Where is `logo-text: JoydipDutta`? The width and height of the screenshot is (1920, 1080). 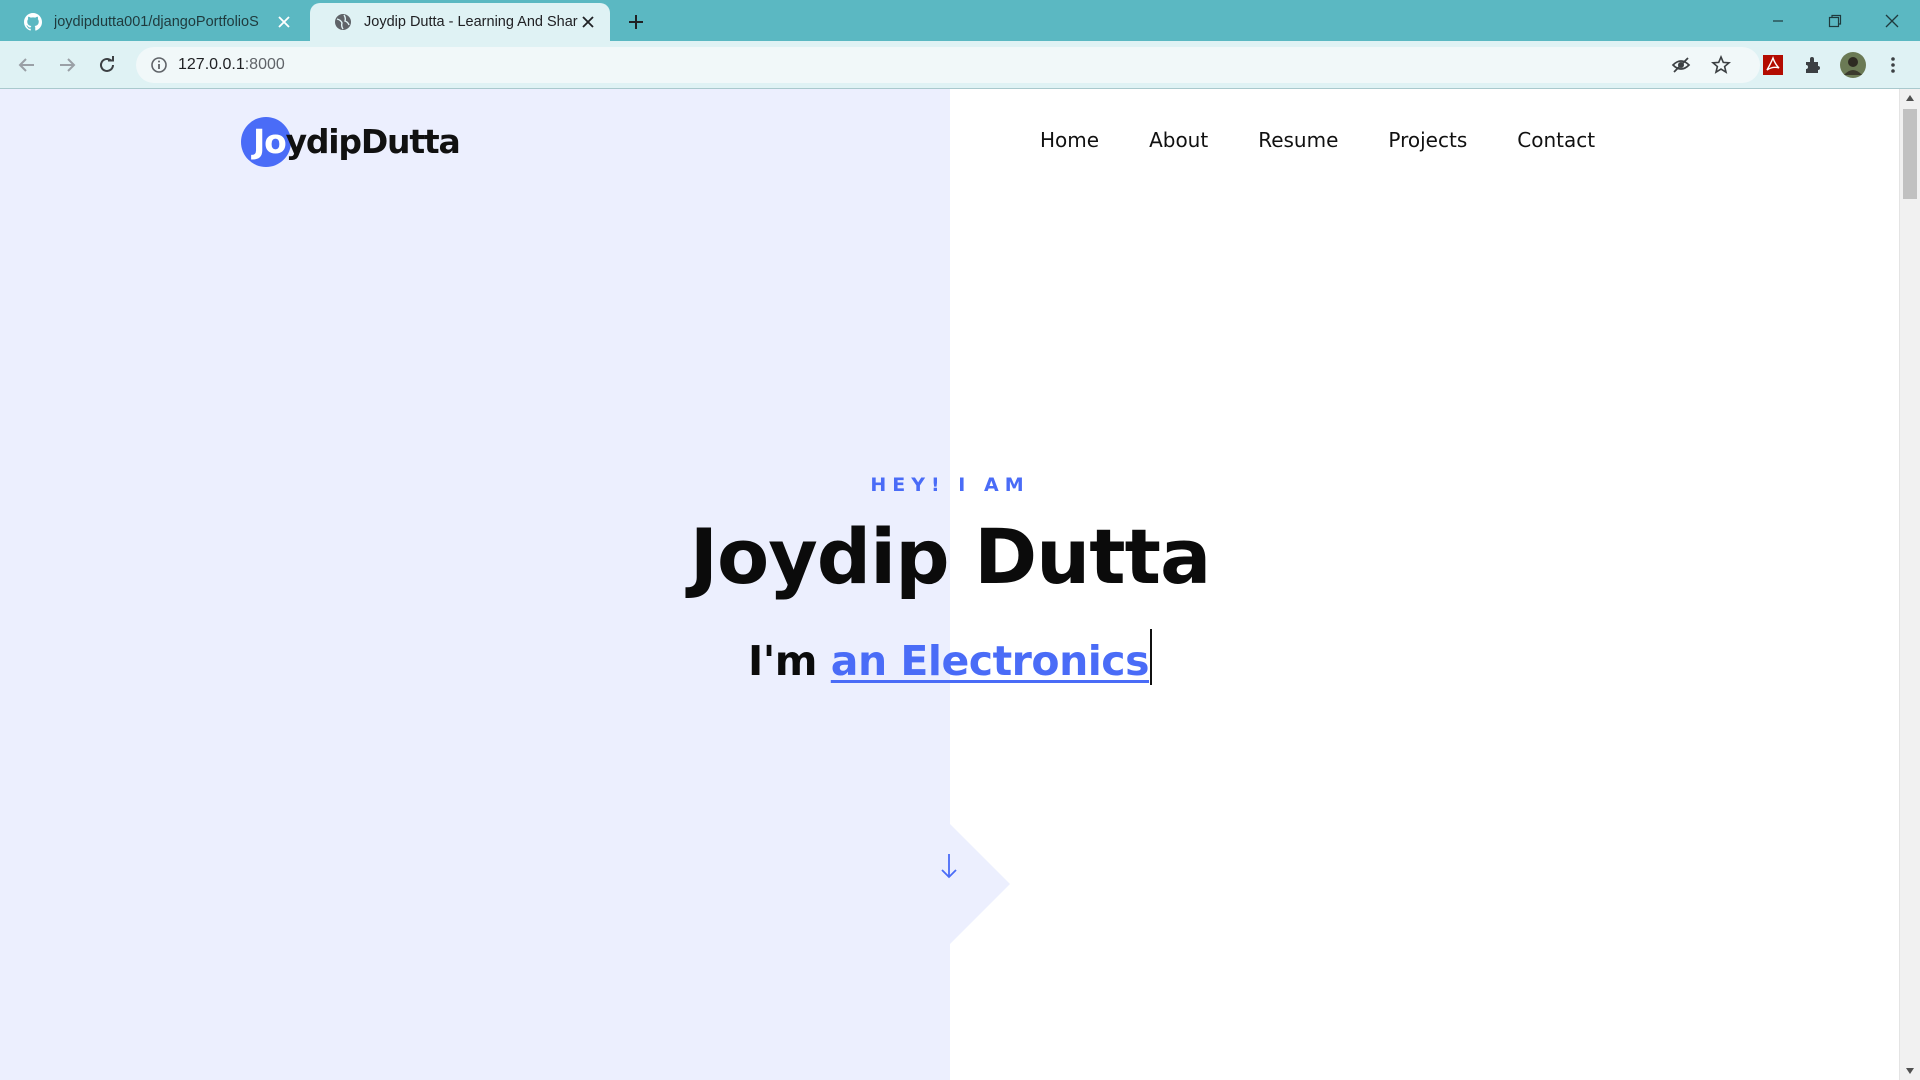
logo-text: JoydipDutta is located at coordinates (351, 142).